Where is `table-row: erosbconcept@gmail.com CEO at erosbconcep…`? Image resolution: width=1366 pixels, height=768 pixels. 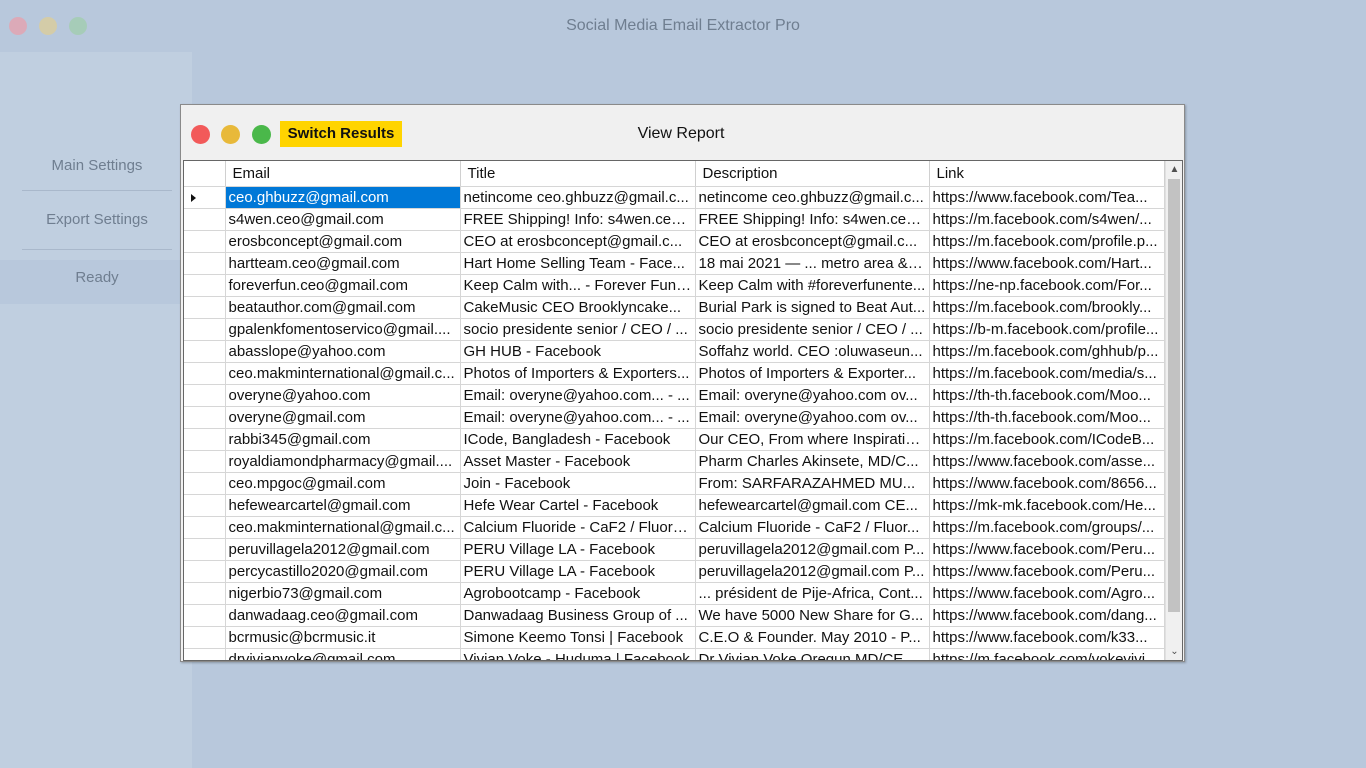 table-row: erosbconcept@gmail.com CEO at erosbconcep… is located at coordinates (674, 241).